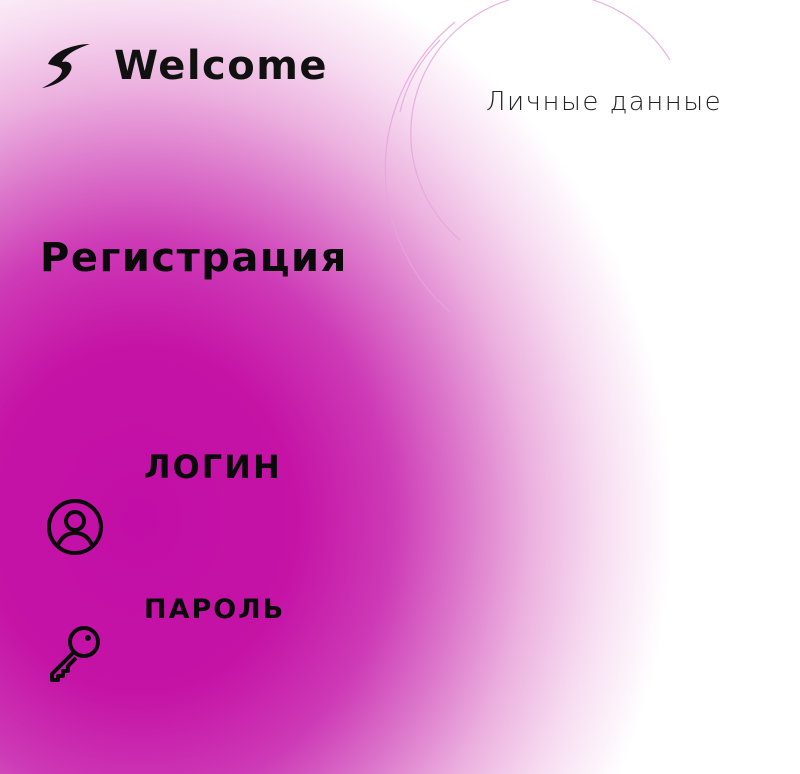  What do you see at coordinates (194, 258) in the screenshot?
I see `page-title: Регистрация` at bounding box center [194, 258].